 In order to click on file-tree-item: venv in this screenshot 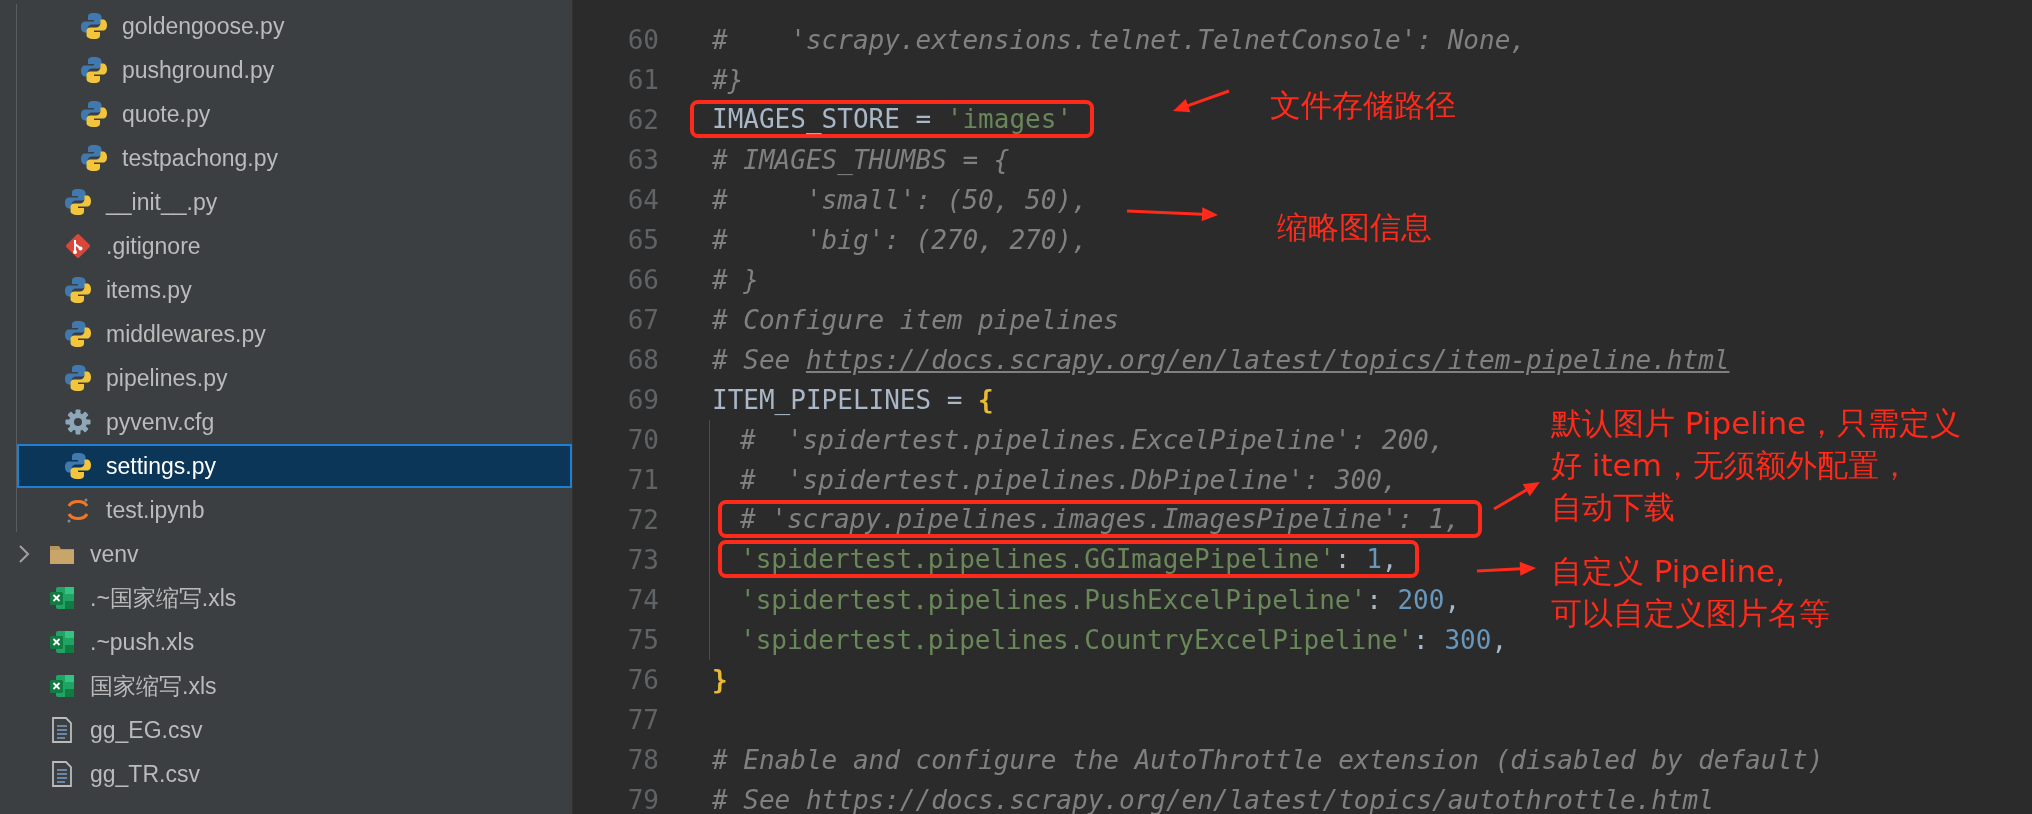, I will do `click(286, 554)`.